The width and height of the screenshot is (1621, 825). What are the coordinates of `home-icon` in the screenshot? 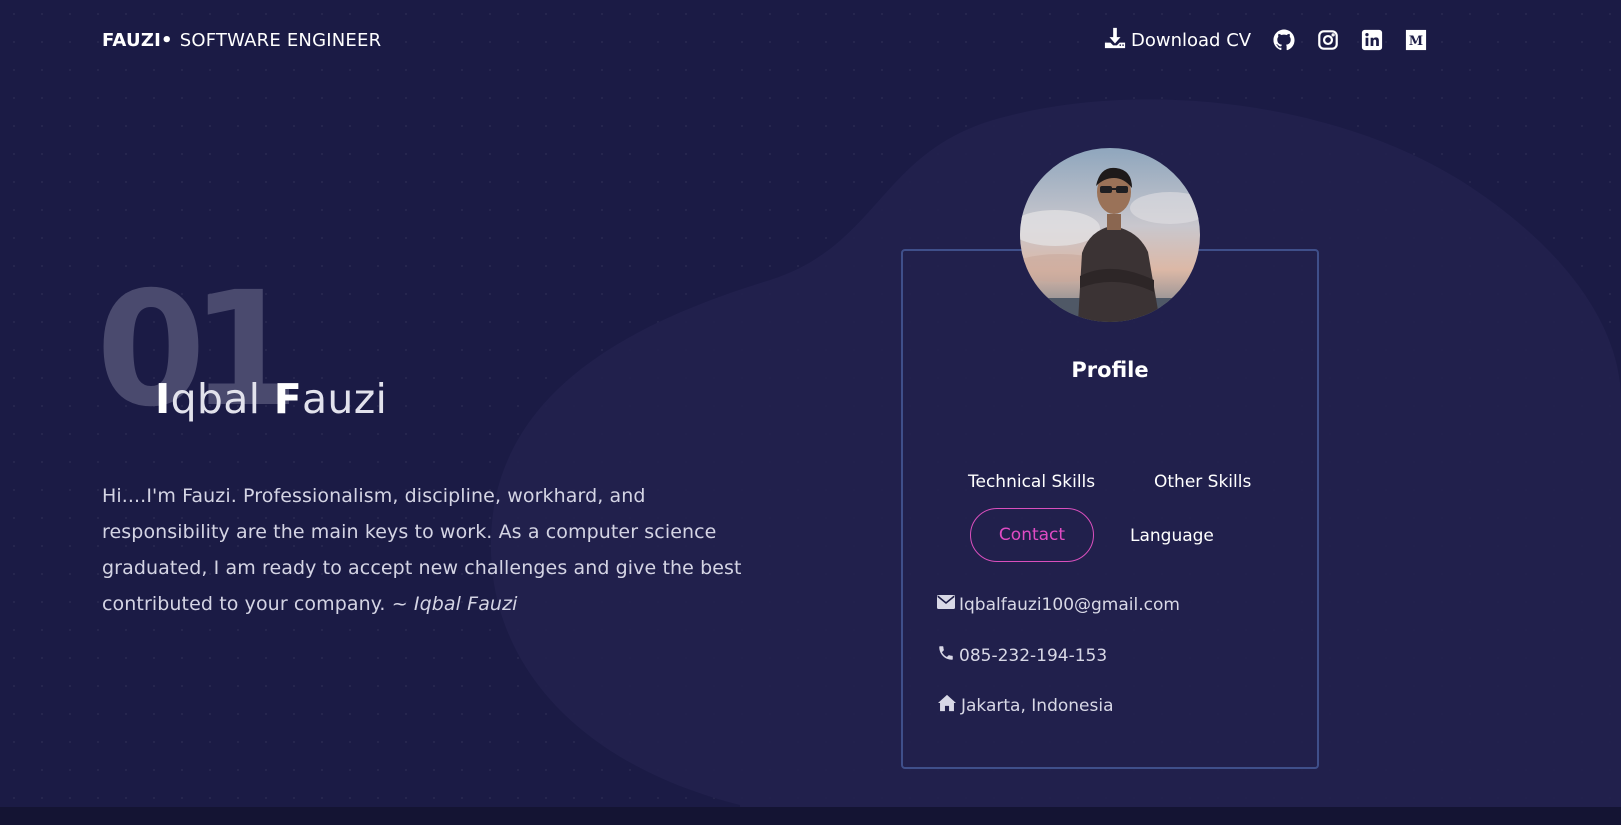 It's located at (949, 705).